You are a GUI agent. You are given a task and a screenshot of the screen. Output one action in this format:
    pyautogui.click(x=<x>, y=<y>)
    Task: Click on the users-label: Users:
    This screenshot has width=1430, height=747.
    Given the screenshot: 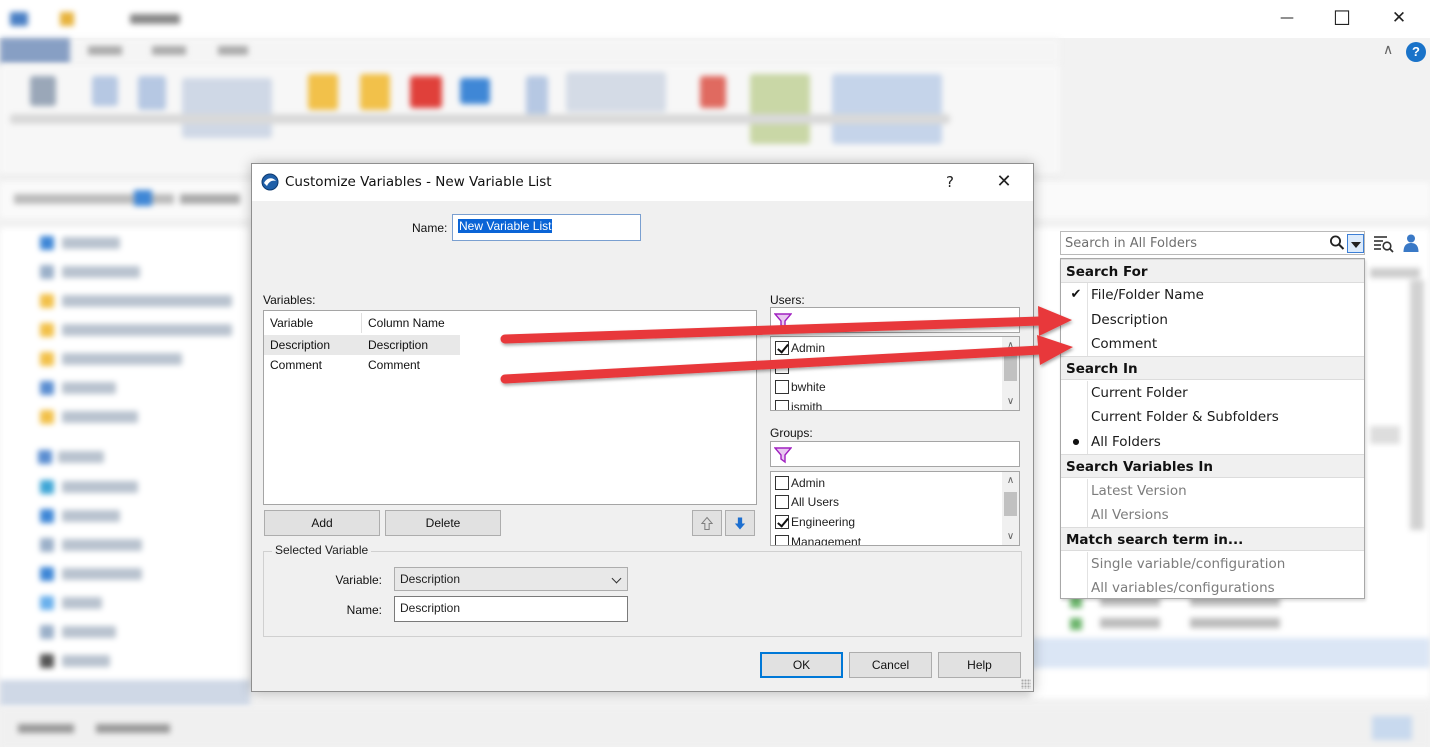 What is the action you would take?
    pyautogui.click(x=787, y=300)
    